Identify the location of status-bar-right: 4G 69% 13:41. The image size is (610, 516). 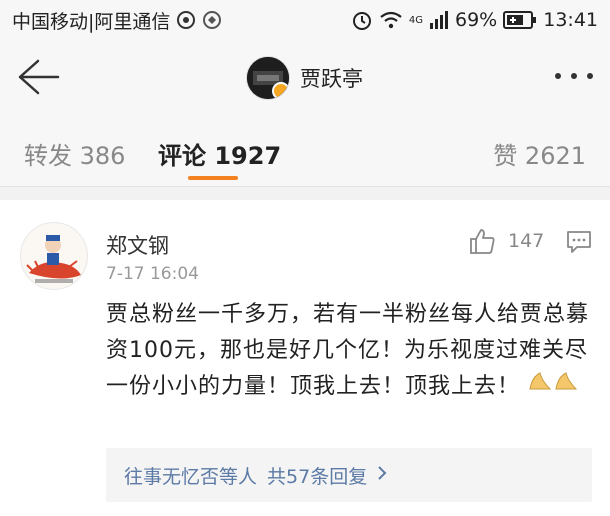
(474, 20).